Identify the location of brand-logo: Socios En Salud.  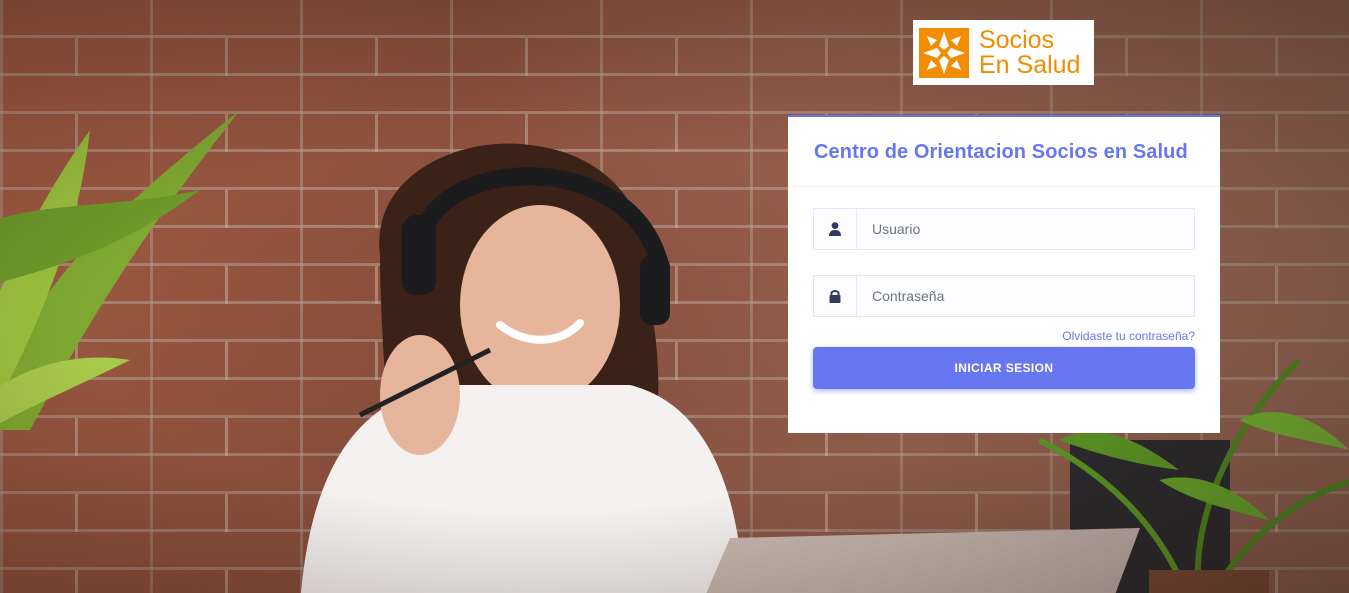
(1003, 52).